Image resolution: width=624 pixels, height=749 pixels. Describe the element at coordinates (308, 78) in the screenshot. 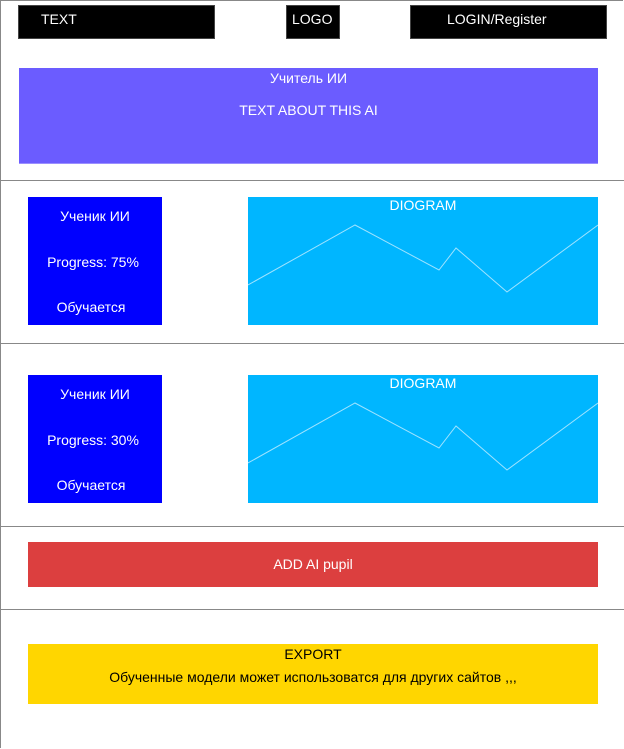

I see `teacher-title: Учитель ИИ` at that location.